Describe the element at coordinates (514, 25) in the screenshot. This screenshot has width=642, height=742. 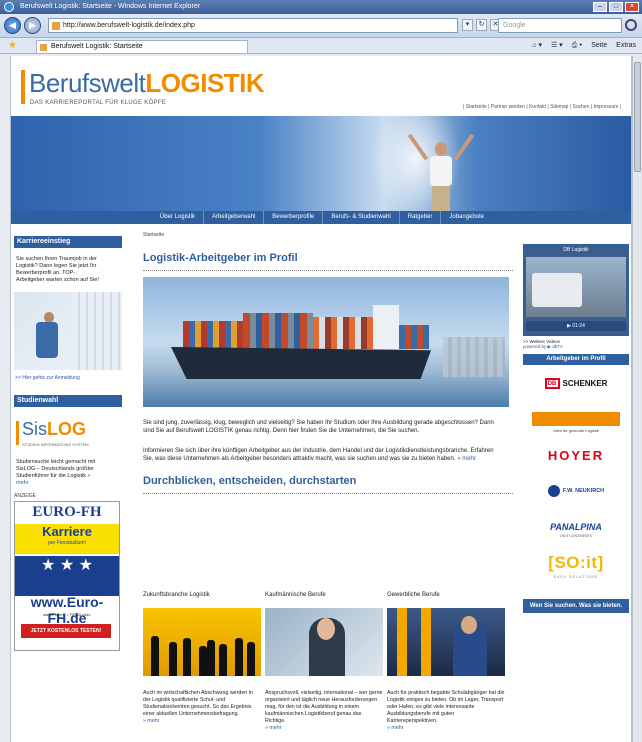
I see `search-placeholder: Google` at that location.